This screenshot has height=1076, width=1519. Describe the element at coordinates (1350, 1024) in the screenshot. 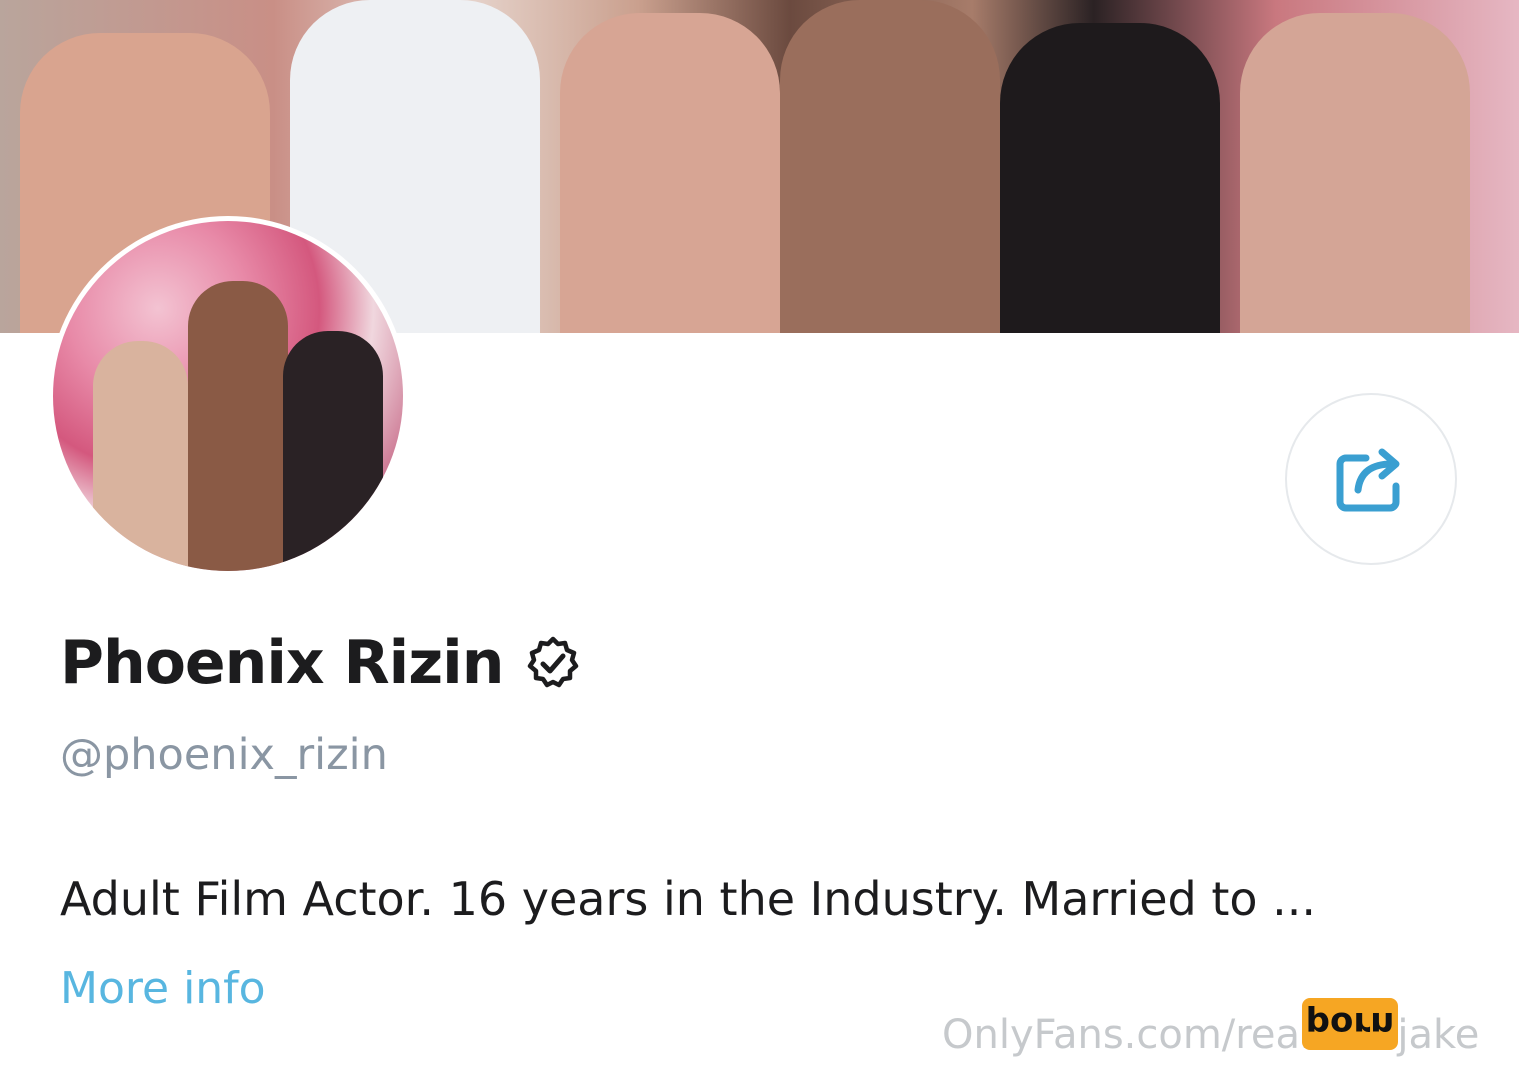

I see `watermark-badge: porn` at that location.